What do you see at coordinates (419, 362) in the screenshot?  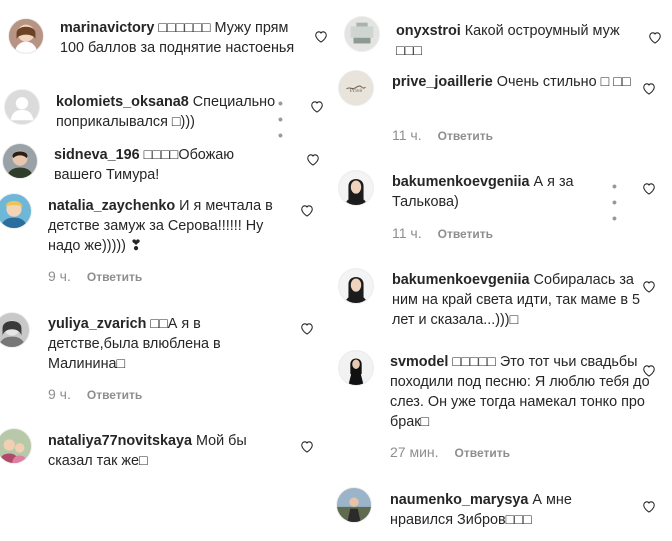 I see `comment-username: svmodel` at bounding box center [419, 362].